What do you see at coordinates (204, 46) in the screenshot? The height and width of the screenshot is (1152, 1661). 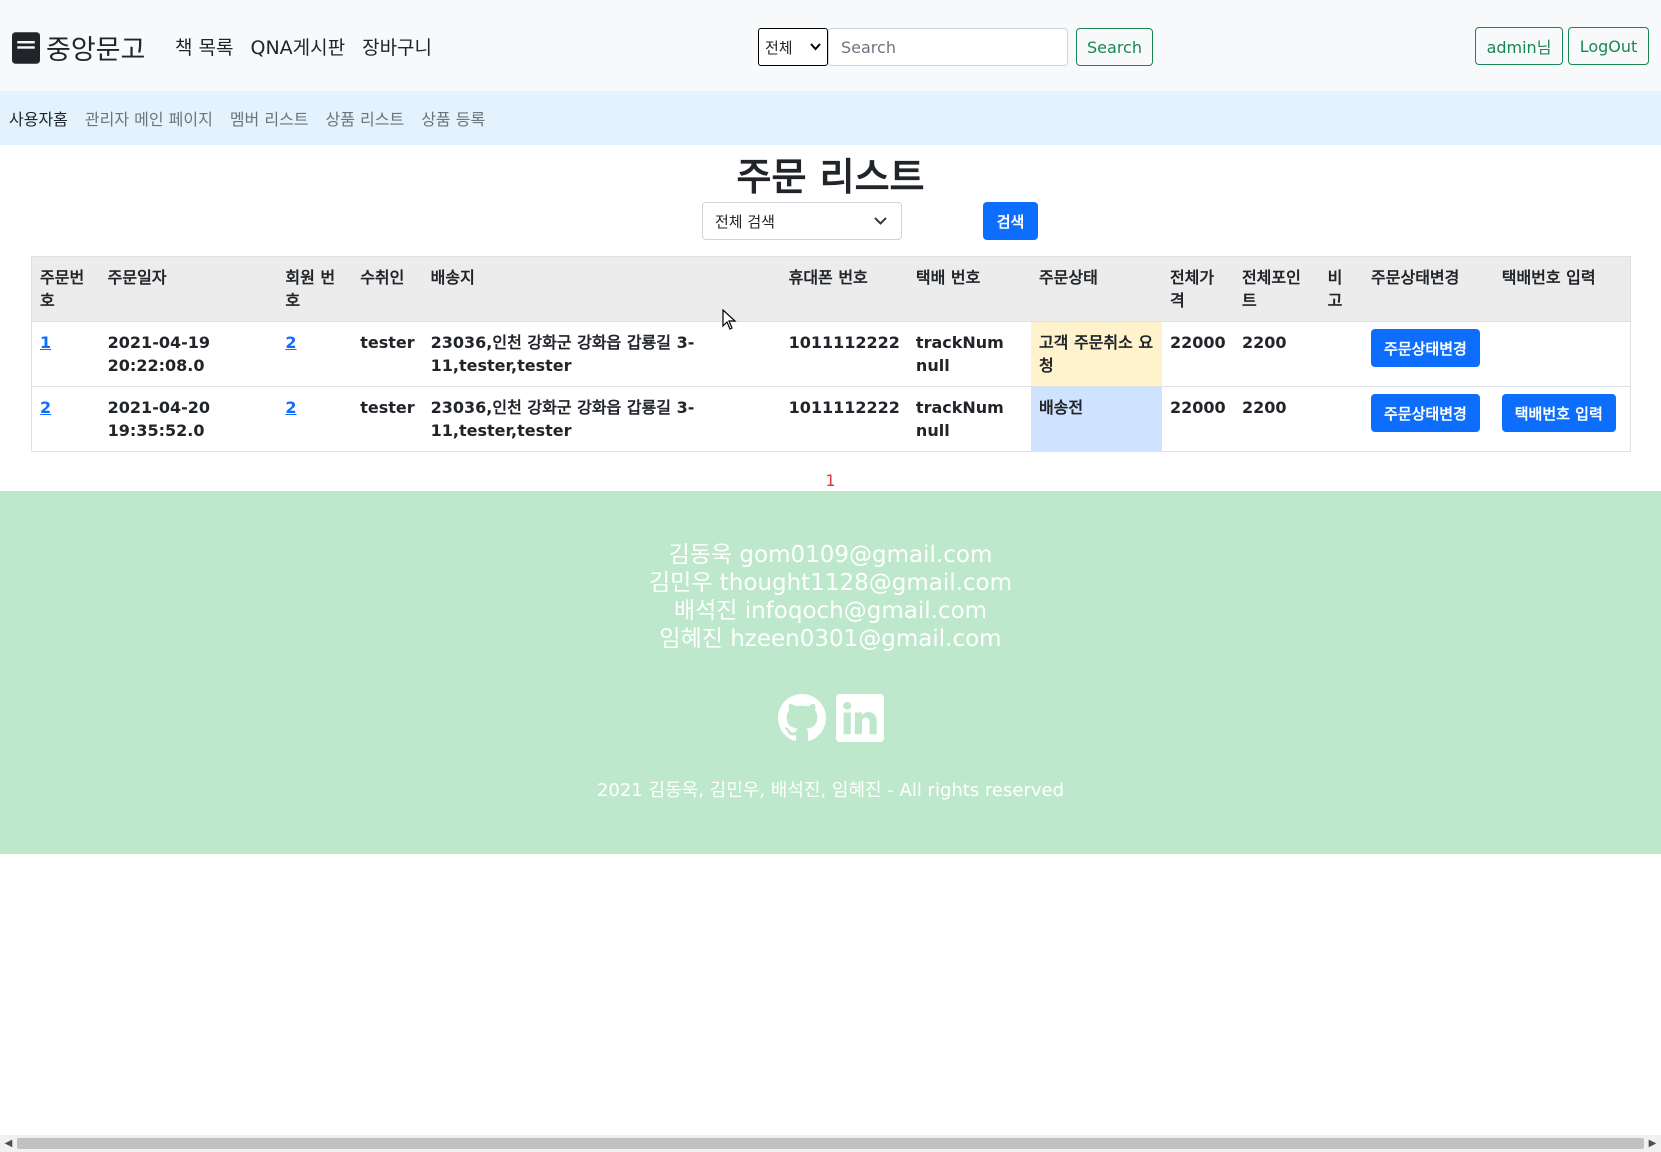 I see `nav-book-list: 책 목록` at bounding box center [204, 46].